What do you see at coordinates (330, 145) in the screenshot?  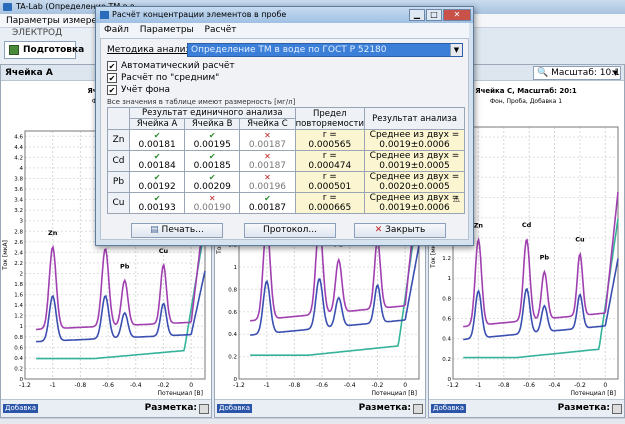 I see `limit-value: 0.000565` at bounding box center [330, 145].